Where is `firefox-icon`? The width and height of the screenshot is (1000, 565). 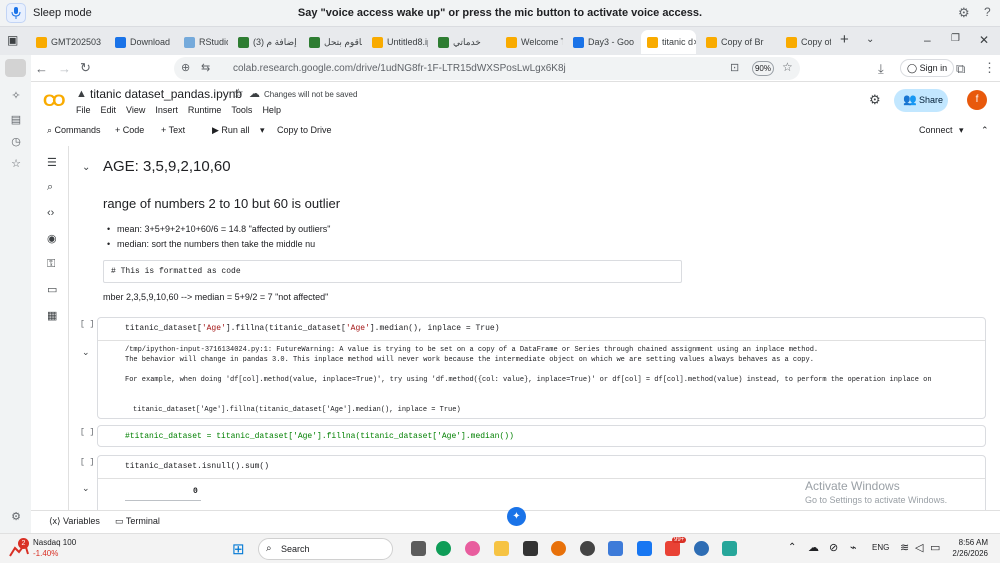
firefox-icon is located at coordinates (558, 548).